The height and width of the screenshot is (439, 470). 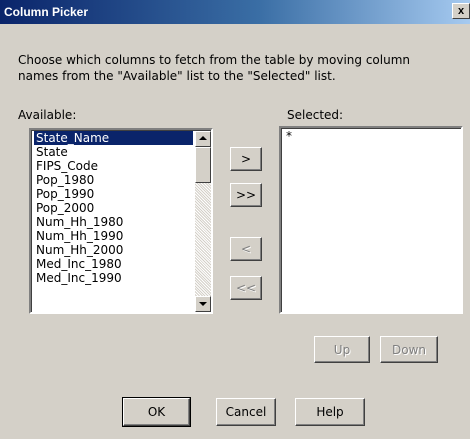 What do you see at coordinates (203, 221) in the screenshot?
I see `available-scrollbar` at bounding box center [203, 221].